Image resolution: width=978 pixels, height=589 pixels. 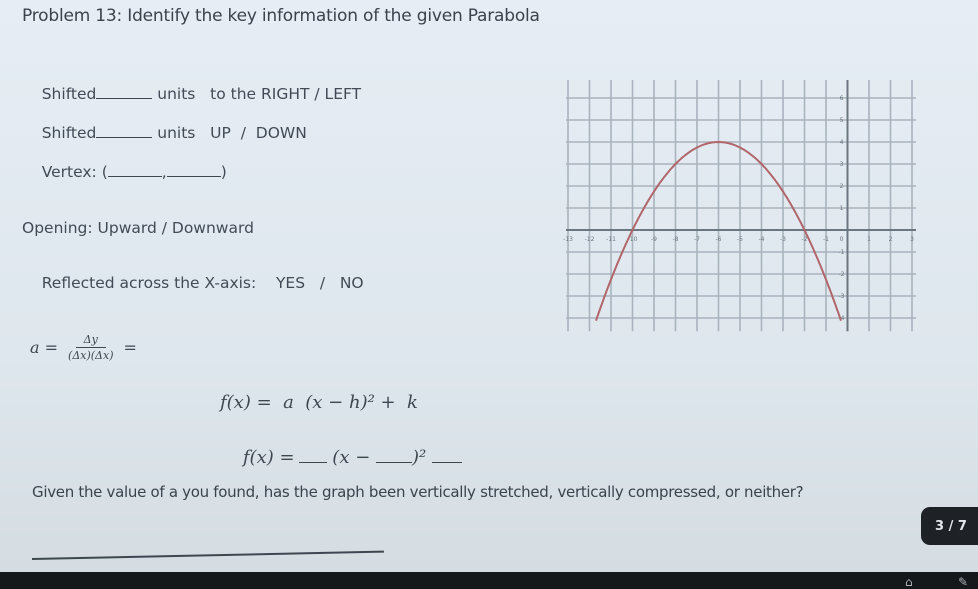 What do you see at coordinates (138, 228) in the screenshot?
I see `opening-line: Opening: Upward / Downward` at bounding box center [138, 228].